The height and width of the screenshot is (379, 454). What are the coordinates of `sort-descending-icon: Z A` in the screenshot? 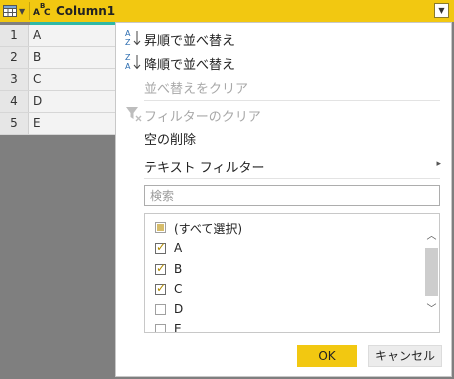 It's located at (133, 62).